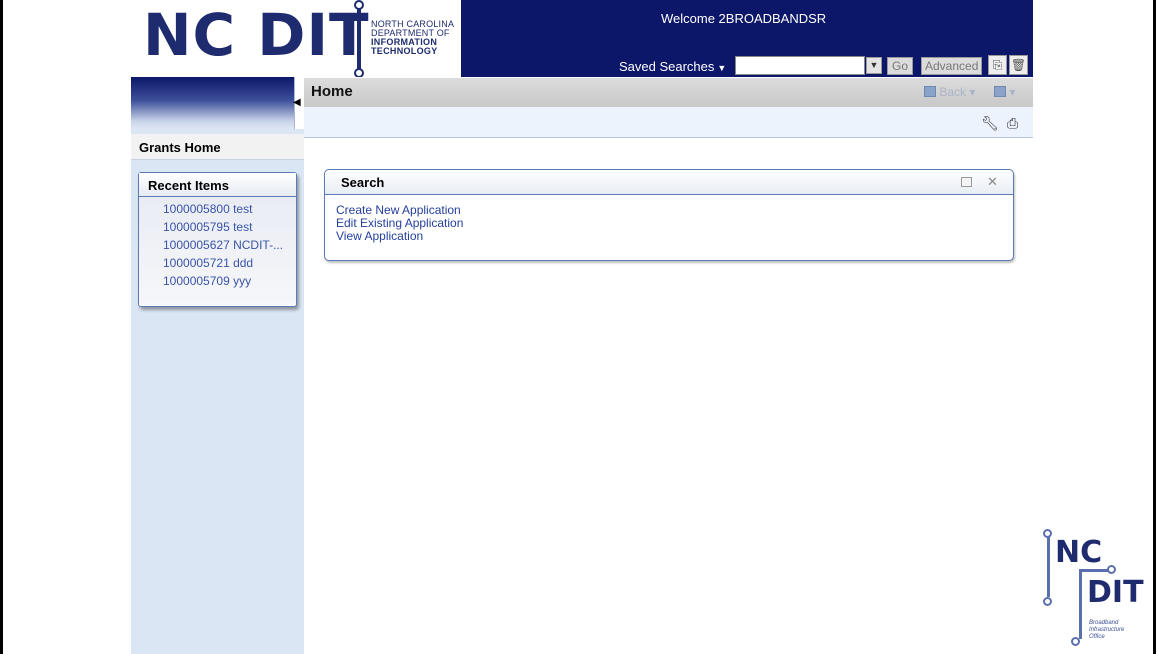  Describe the element at coordinates (217, 209) in the screenshot. I see `recent-item: 1000005800 test` at that location.